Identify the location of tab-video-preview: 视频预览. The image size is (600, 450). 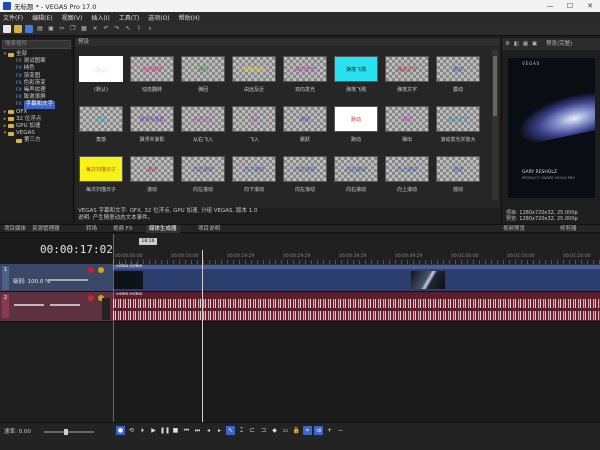
(514, 229).